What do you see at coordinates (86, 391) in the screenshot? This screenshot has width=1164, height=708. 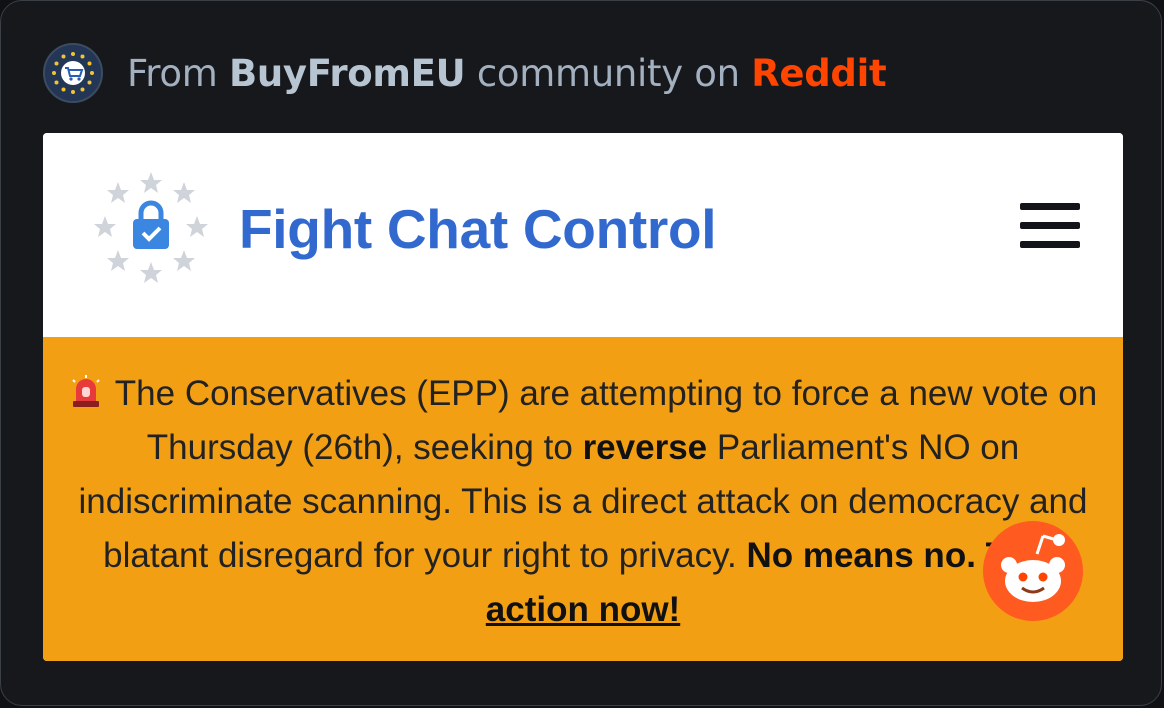 I see `siren-icon` at bounding box center [86, 391].